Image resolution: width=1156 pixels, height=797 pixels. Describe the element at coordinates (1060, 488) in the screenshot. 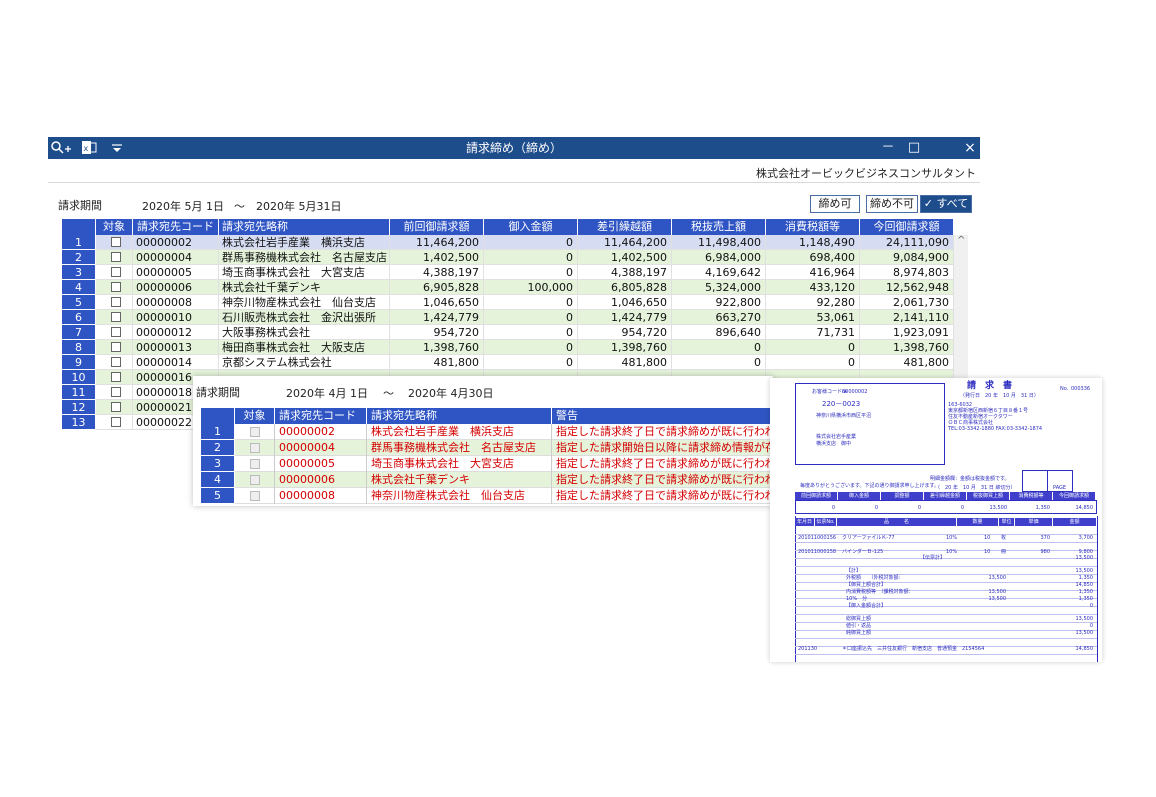

I see `page-label: PAGE` at that location.